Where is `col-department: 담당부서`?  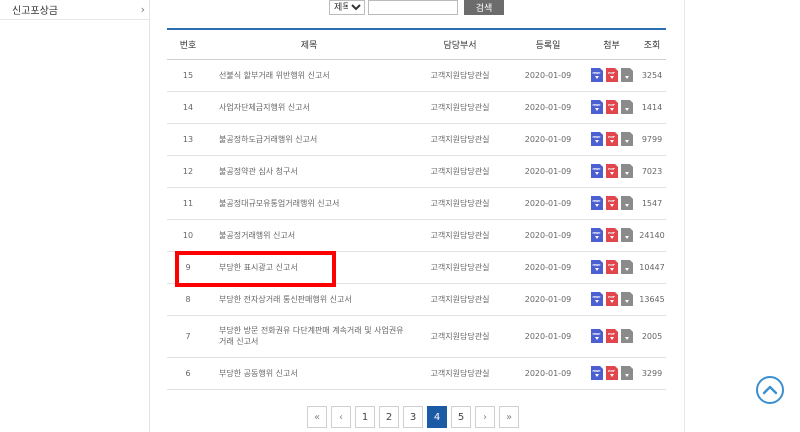 col-department: 담당부서 is located at coordinates (460, 44).